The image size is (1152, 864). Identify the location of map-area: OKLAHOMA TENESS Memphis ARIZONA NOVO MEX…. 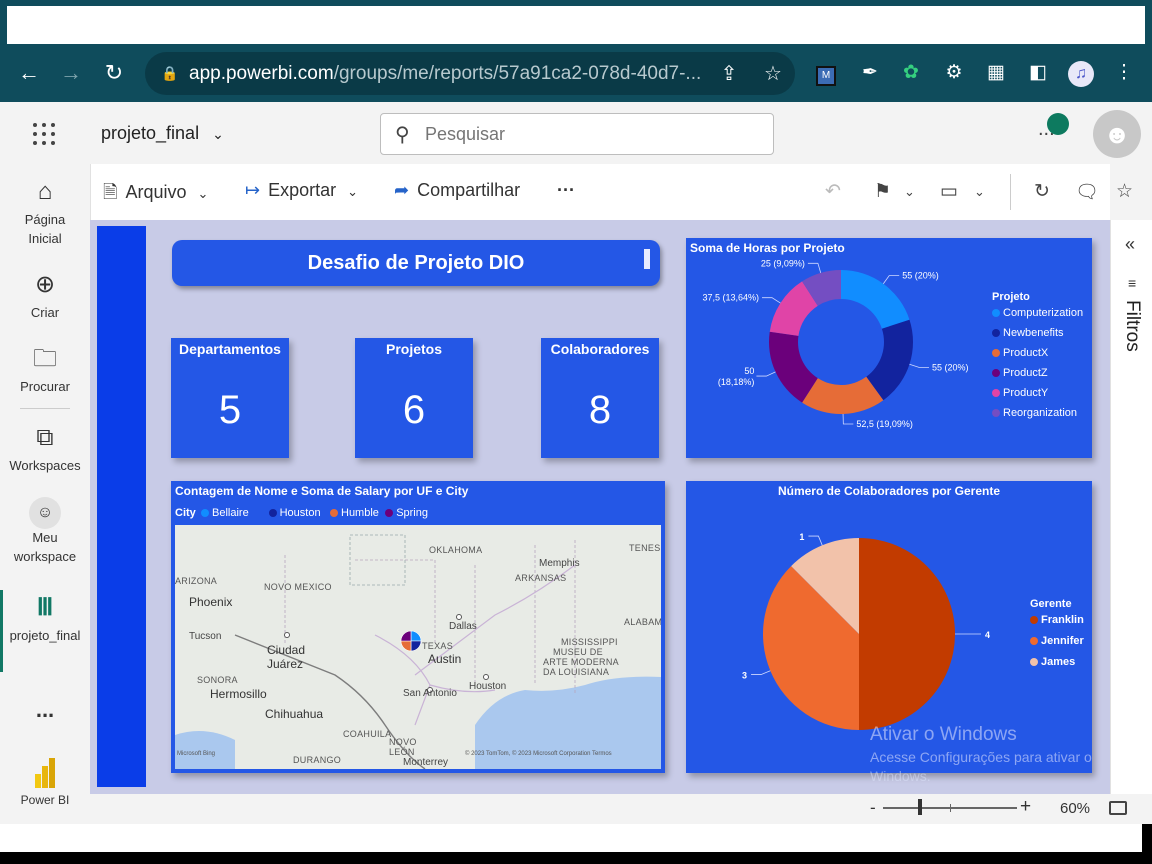
(418, 647).